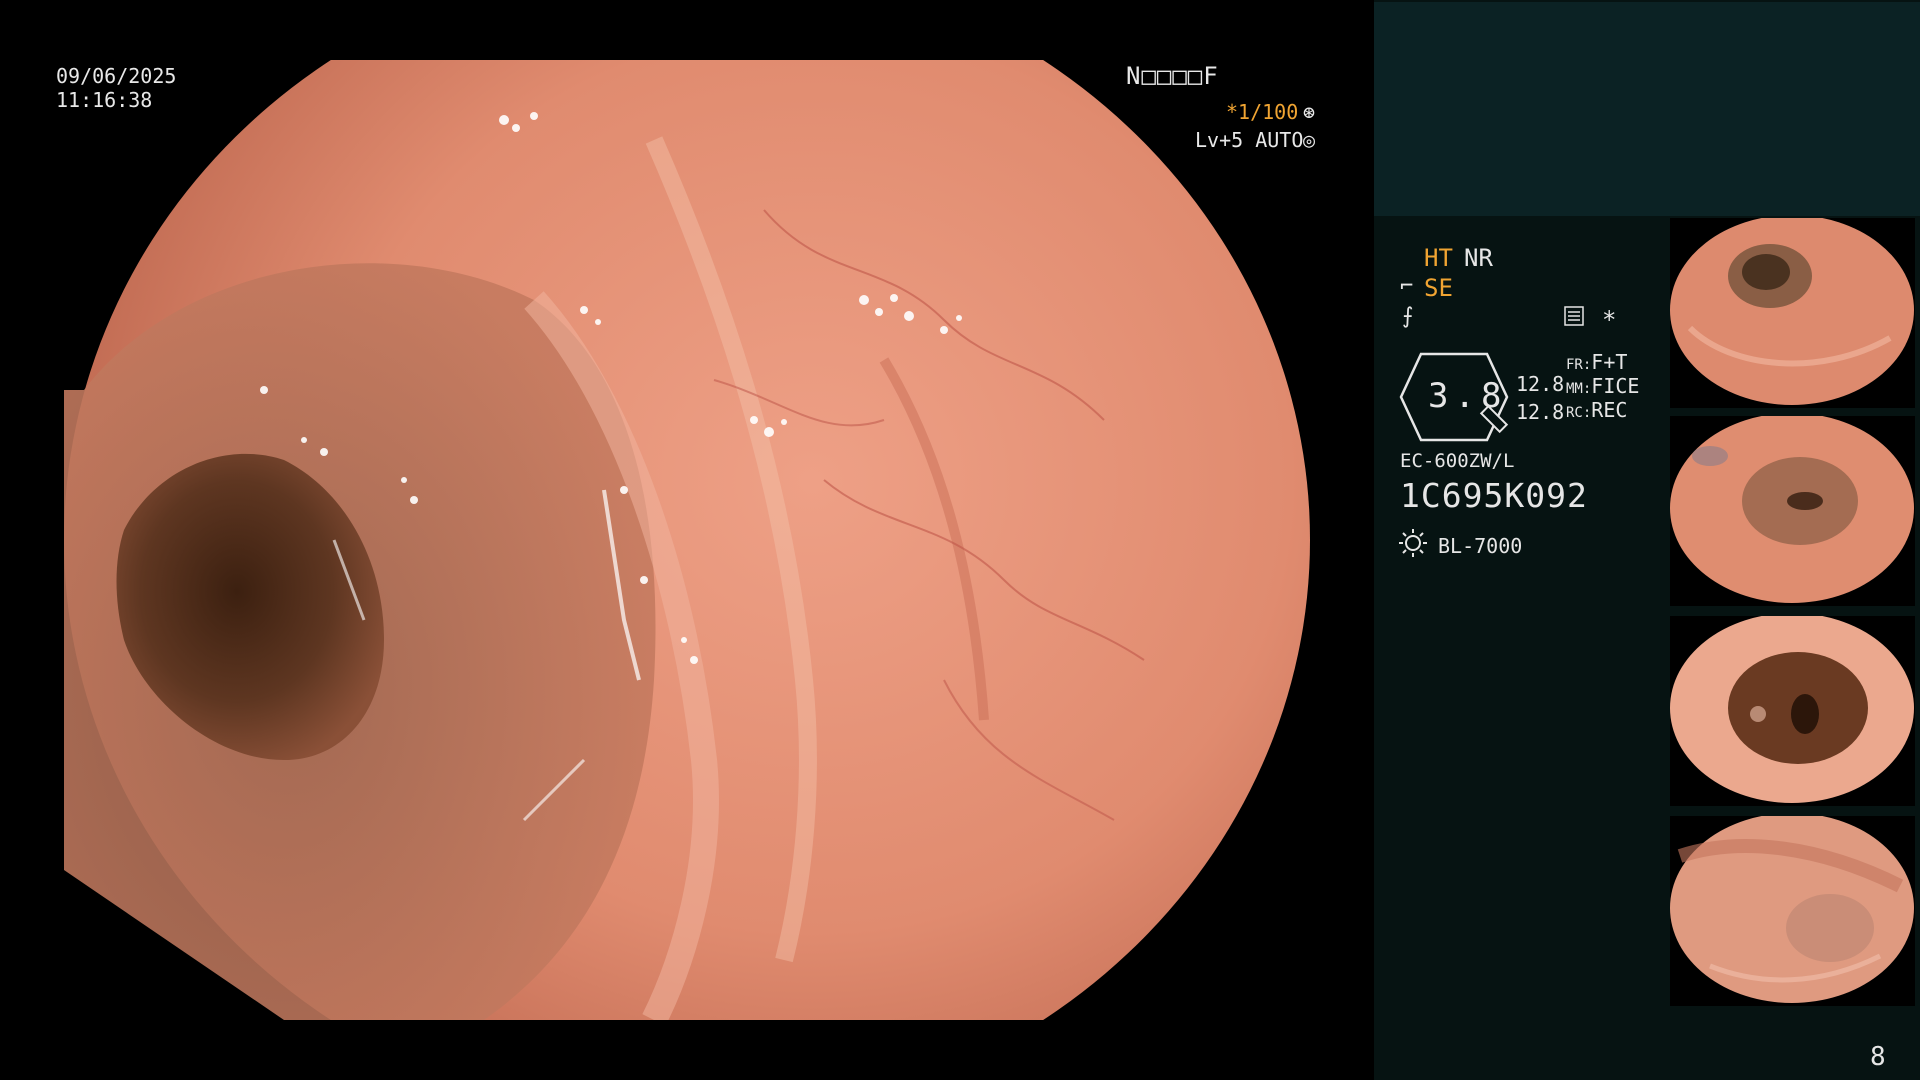 Image resolution: width=1920 pixels, height=1080 pixels. I want to click on fr-label: FR:, so click(1579, 365).